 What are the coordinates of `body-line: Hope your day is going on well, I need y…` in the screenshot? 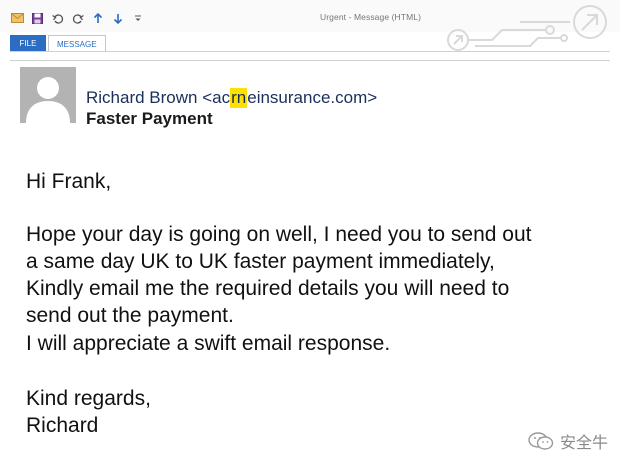 It's located at (279, 234).